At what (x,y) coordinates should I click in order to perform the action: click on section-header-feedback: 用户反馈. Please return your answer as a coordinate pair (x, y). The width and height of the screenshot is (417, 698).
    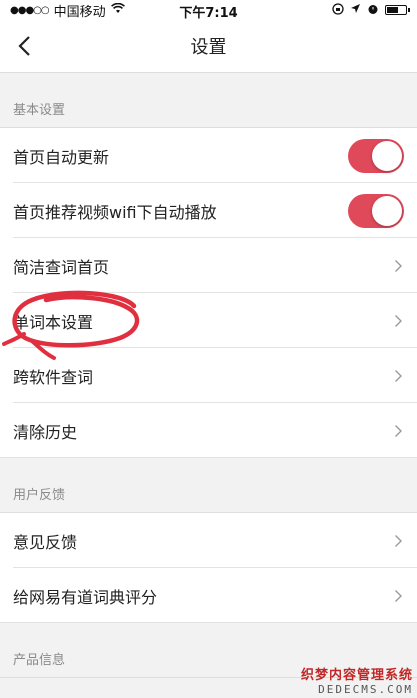
    Looking at the image, I should click on (208, 485).